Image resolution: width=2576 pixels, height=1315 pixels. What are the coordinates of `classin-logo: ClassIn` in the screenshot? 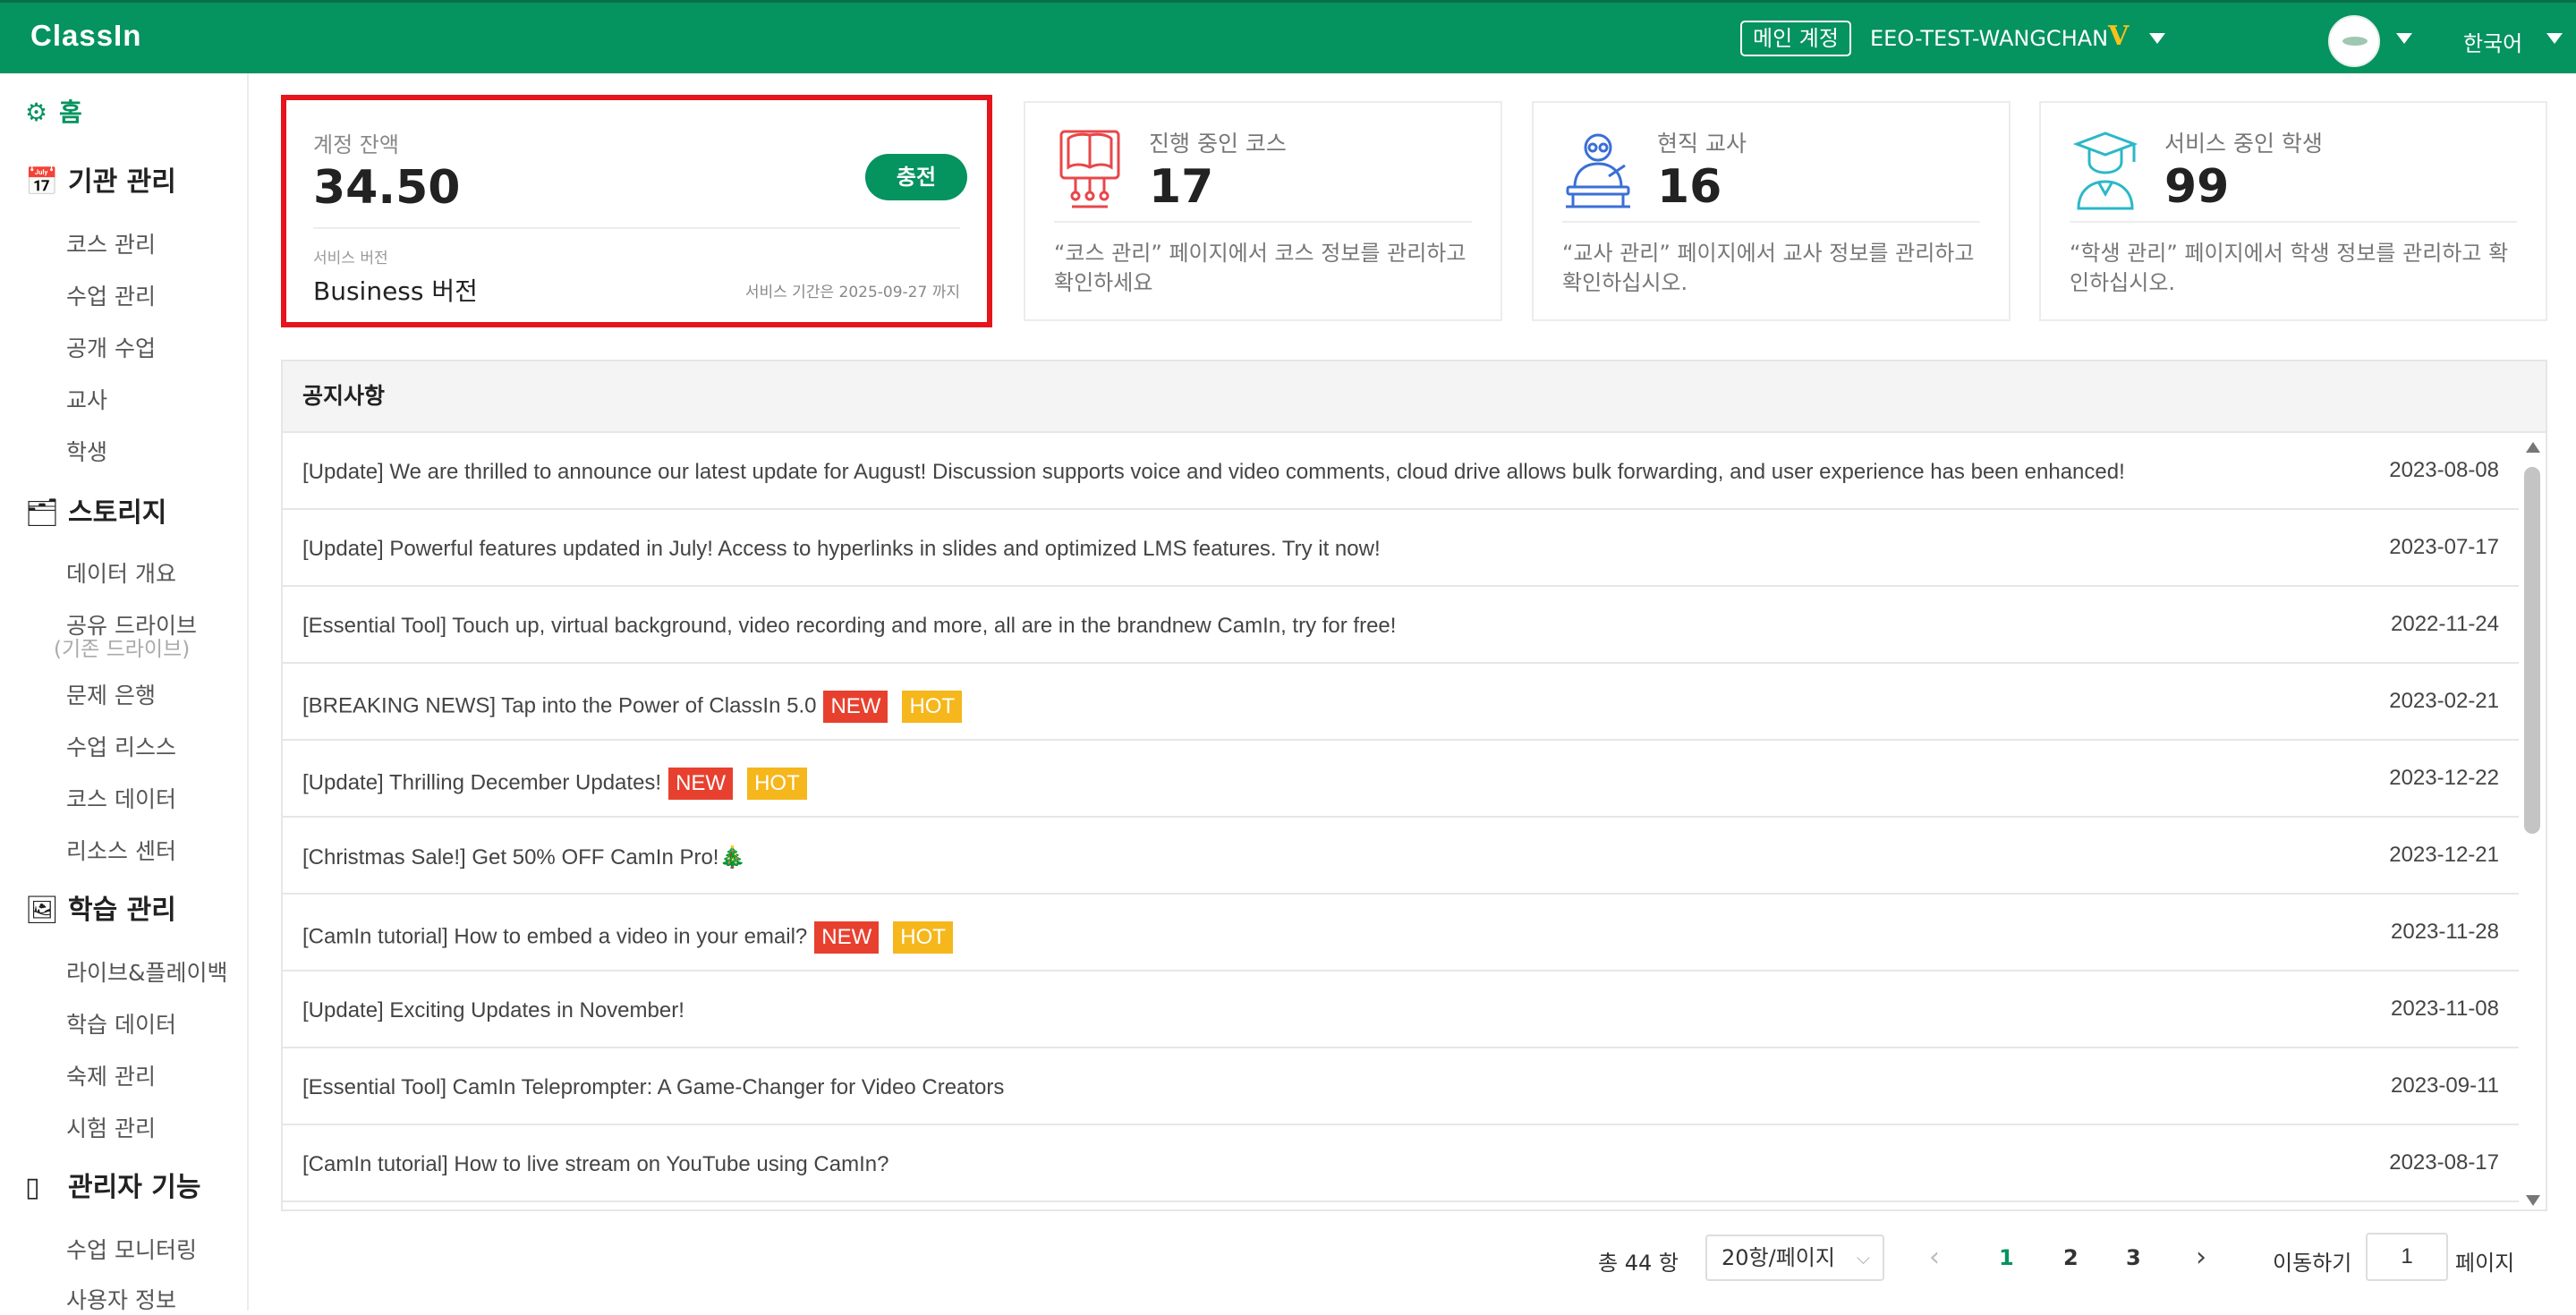 It's located at (85, 36).